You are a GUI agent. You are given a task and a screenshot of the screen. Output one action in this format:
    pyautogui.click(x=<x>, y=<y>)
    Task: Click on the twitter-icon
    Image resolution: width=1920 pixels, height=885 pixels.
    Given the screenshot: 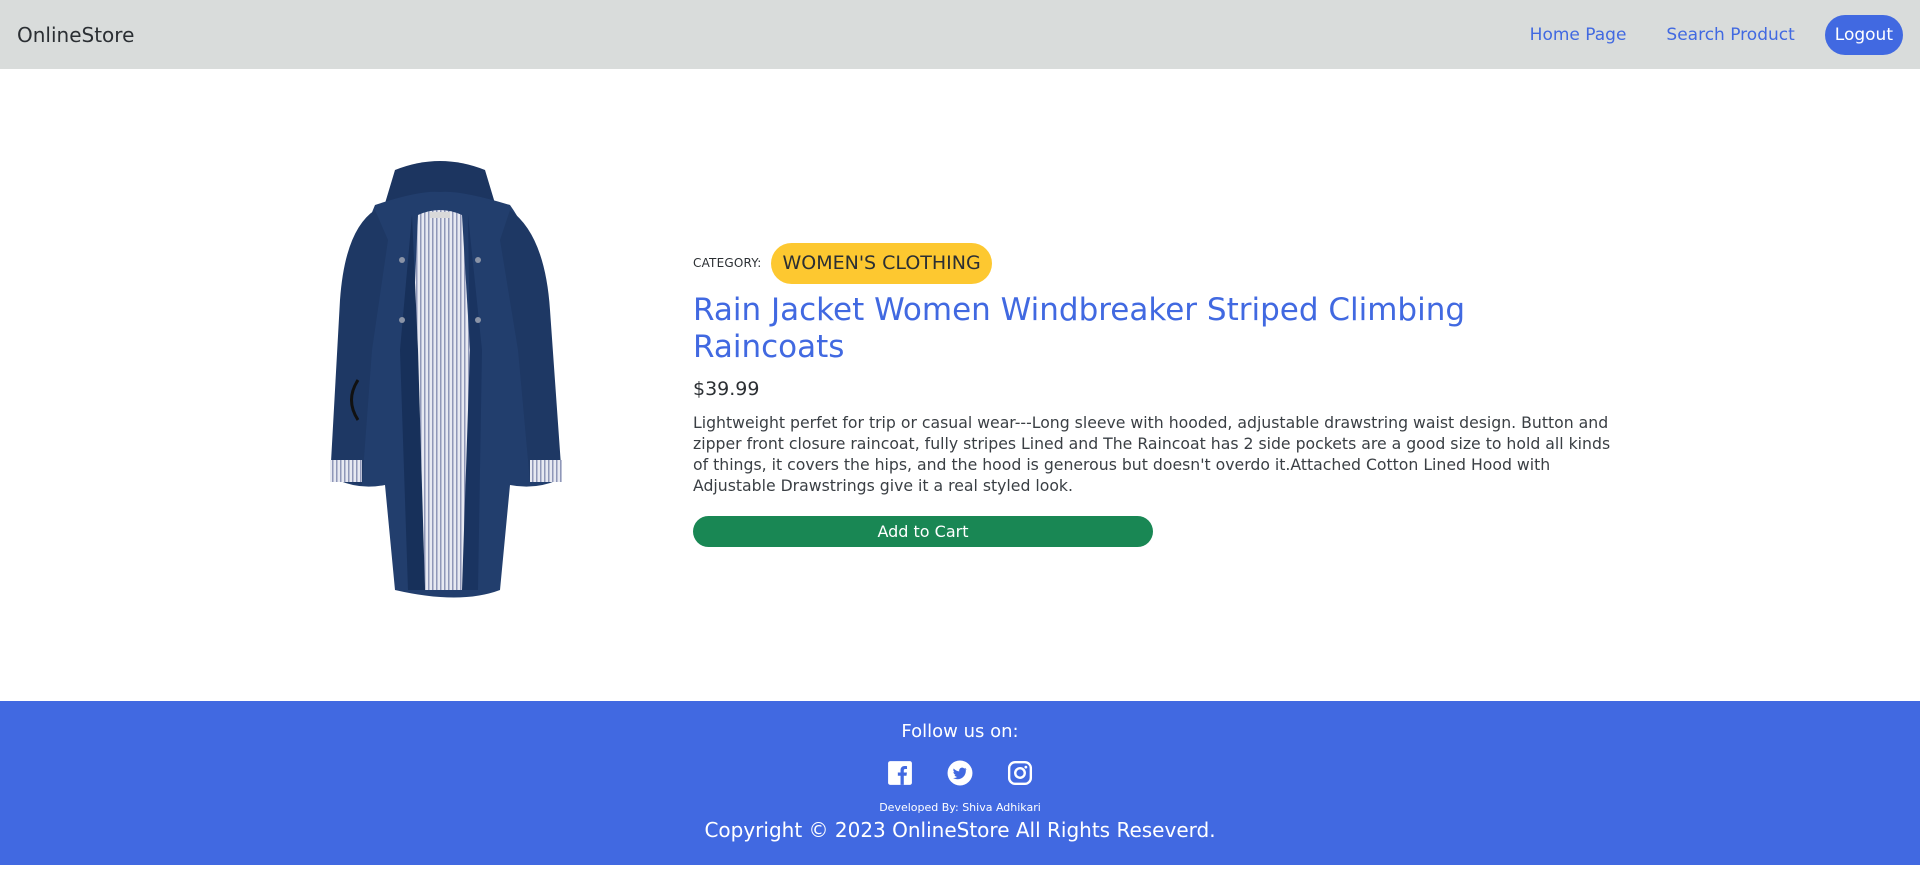 What is the action you would take?
    pyautogui.click(x=960, y=773)
    